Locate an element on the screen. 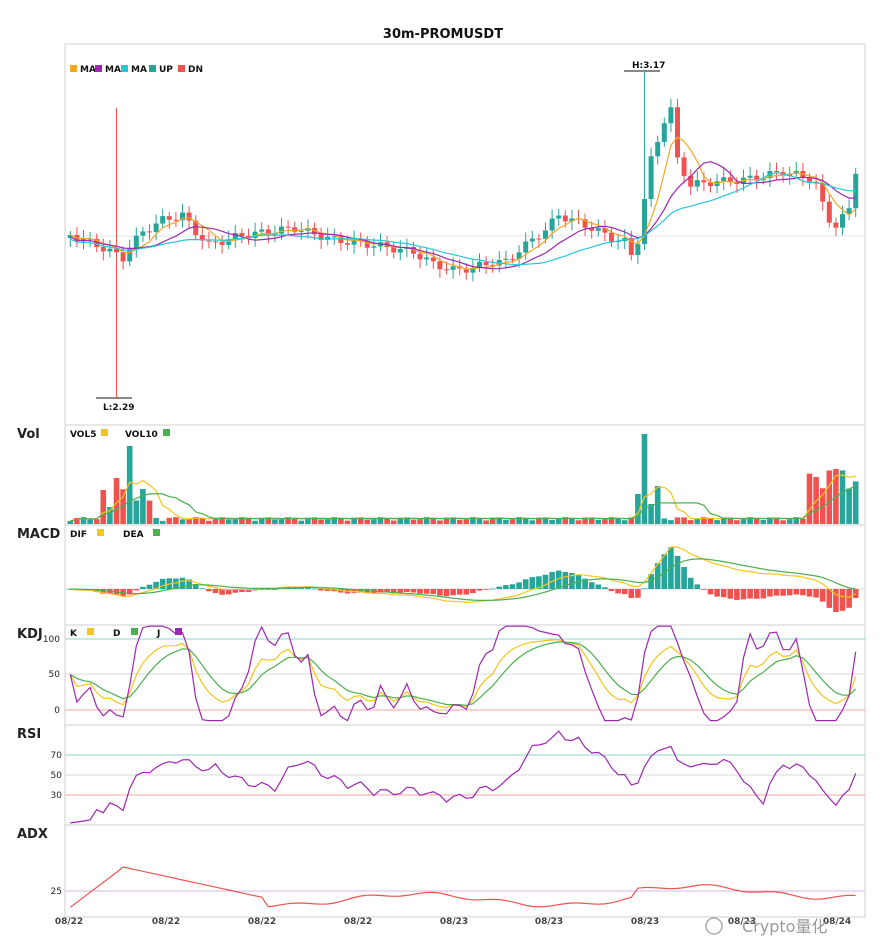 The height and width of the screenshot is (950, 885). vol5-legend-swatch is located at coordinates (104, 432).